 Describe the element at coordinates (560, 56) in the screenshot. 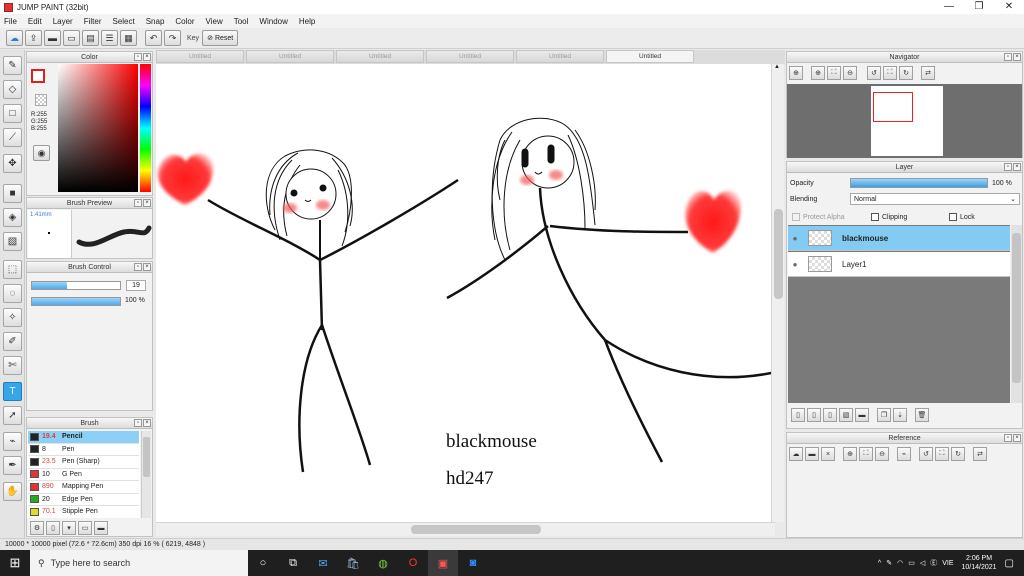

I see `tab-untitled-5: Untitled` at that location.